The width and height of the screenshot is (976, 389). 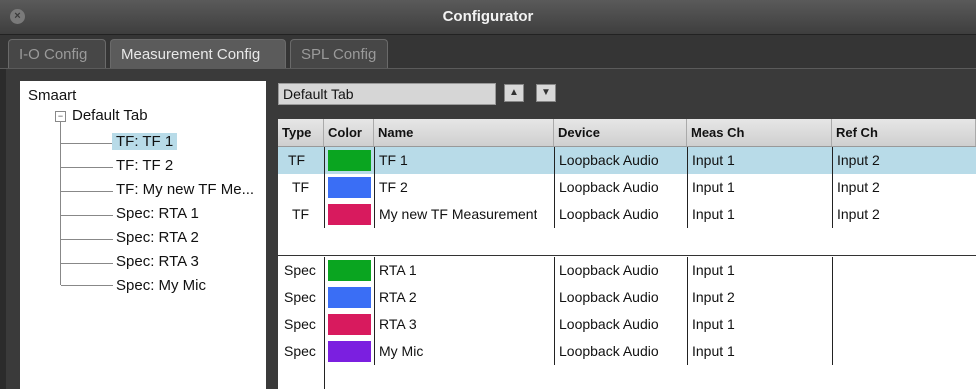 I want to click on cell-name: My new TF Measurement, so click(x=458, y=214).